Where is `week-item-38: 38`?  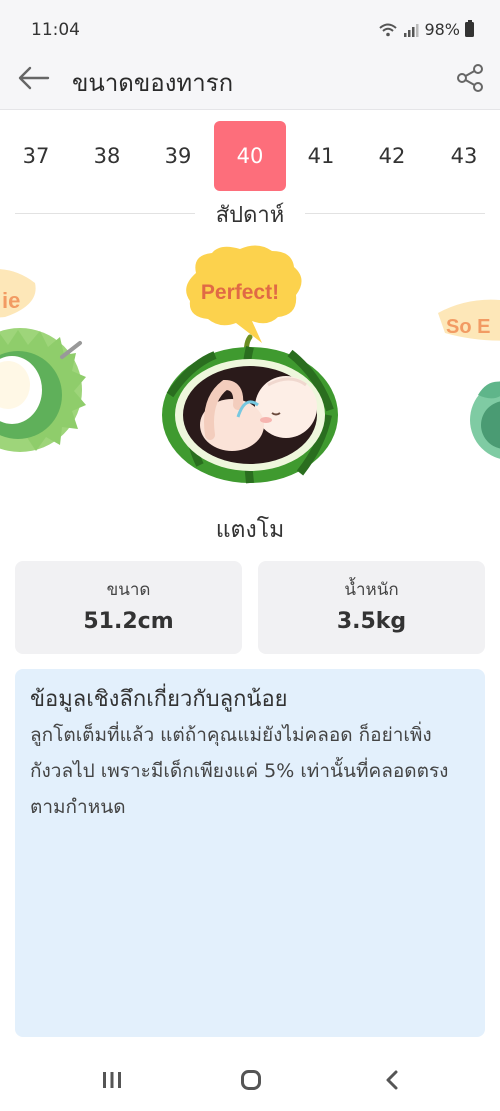
week-item-38: 38 is located at coordinates (107, 156).